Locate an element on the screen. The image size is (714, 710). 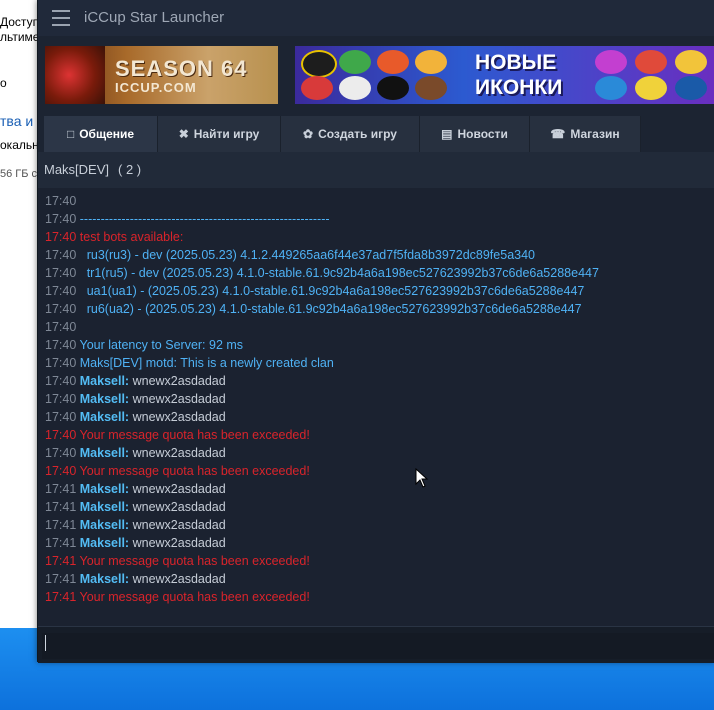
cart-icon: ☎ is located at coordinates (558, 134).